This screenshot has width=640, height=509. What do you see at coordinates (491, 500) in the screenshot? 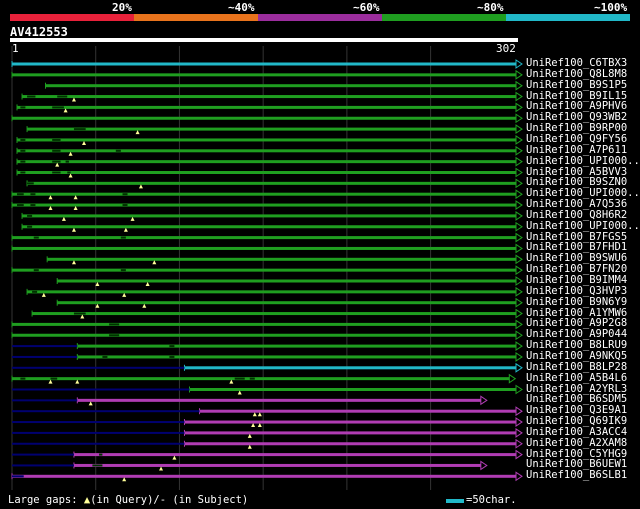
I see `scale-text: =50char.` at bounding box center [491, 500].